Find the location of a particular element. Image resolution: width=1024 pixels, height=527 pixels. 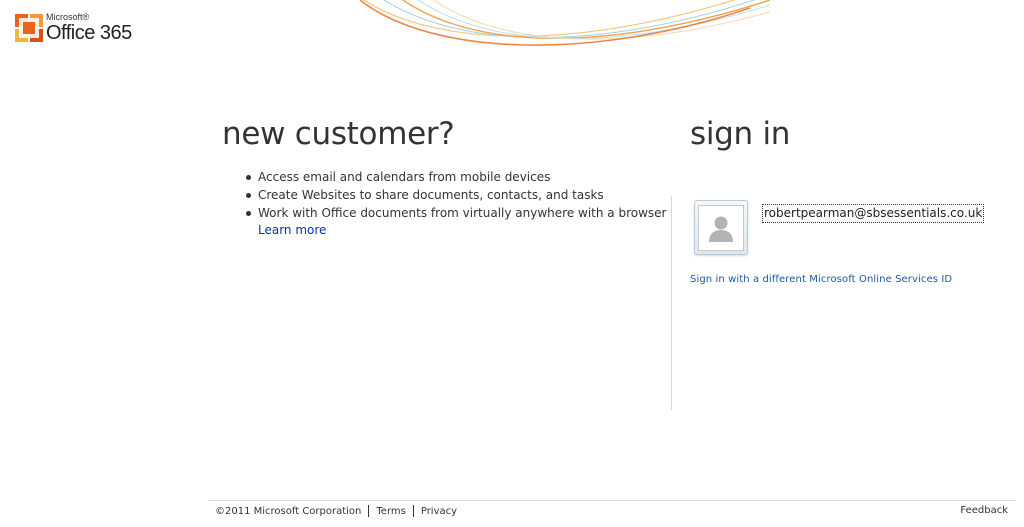

learn-more-link: Learn more is located at coordinates (292, 230).